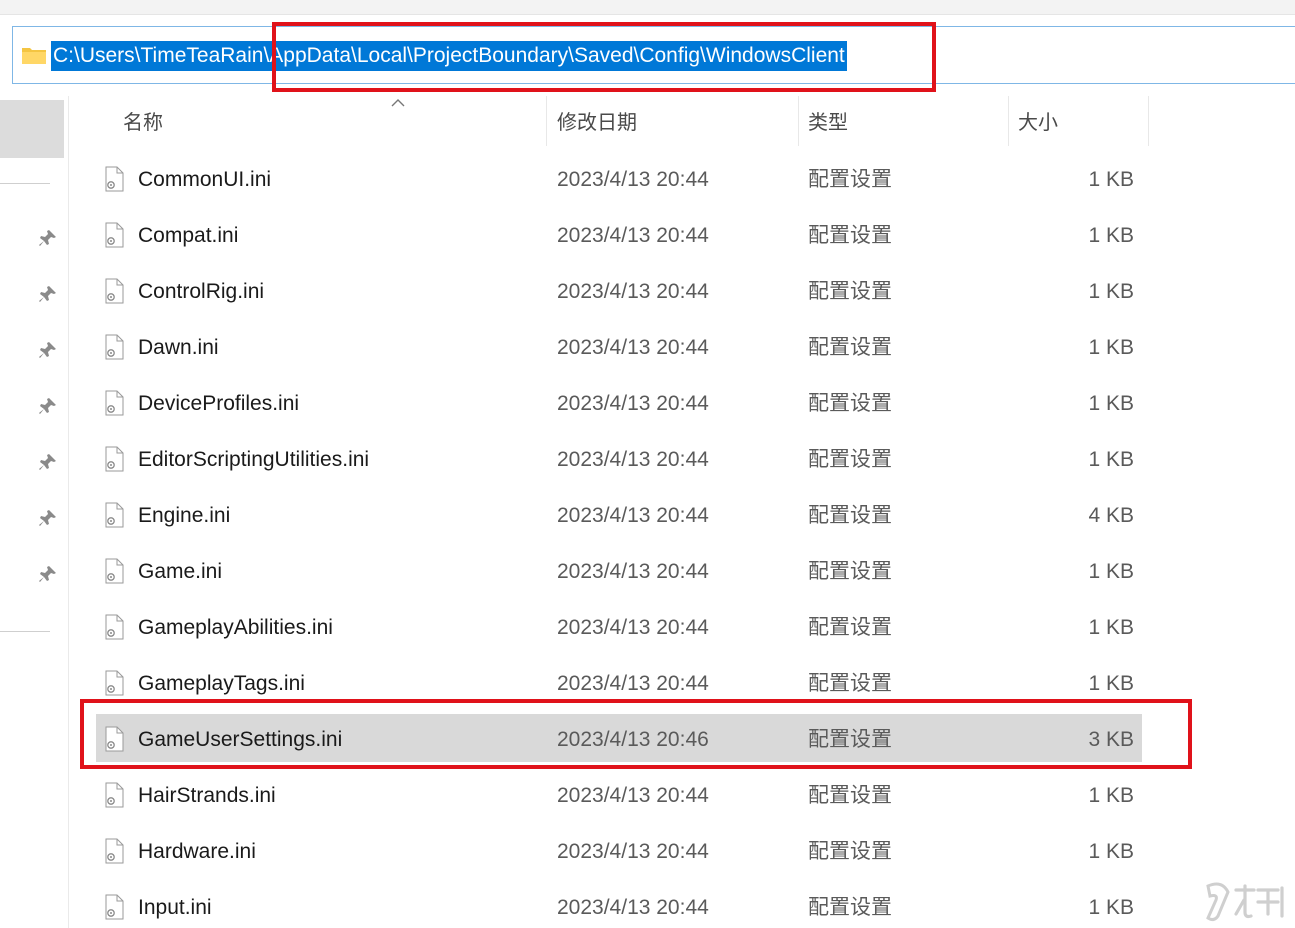  Describe the element at coordinates (32, 129) in the screenshot. I see `nav-selected-item` at that location.